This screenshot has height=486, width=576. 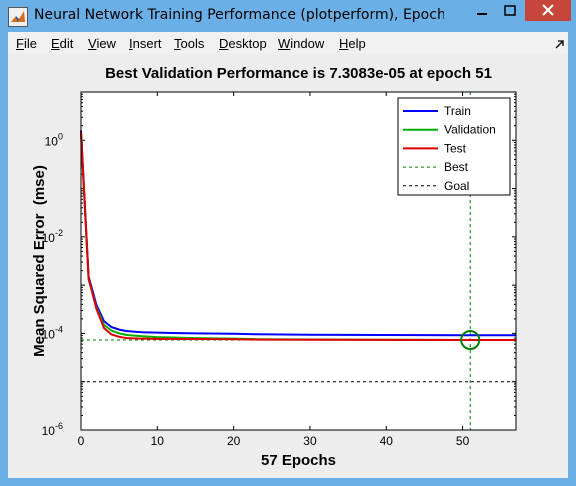 I want to click on y-tick-label: 10-6, so click(x=52, y=429).